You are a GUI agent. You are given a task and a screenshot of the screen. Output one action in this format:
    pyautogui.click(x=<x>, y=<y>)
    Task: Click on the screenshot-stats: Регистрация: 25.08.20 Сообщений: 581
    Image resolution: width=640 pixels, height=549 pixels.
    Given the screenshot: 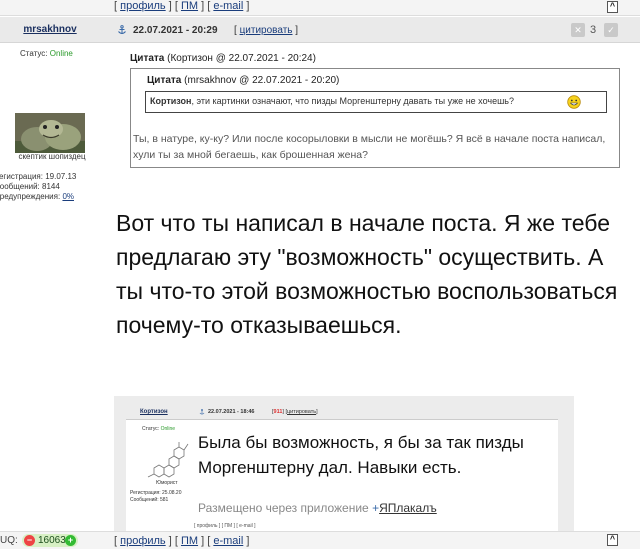 What is the action you would take?
    pyautogui.click(x=156, y=496)
    